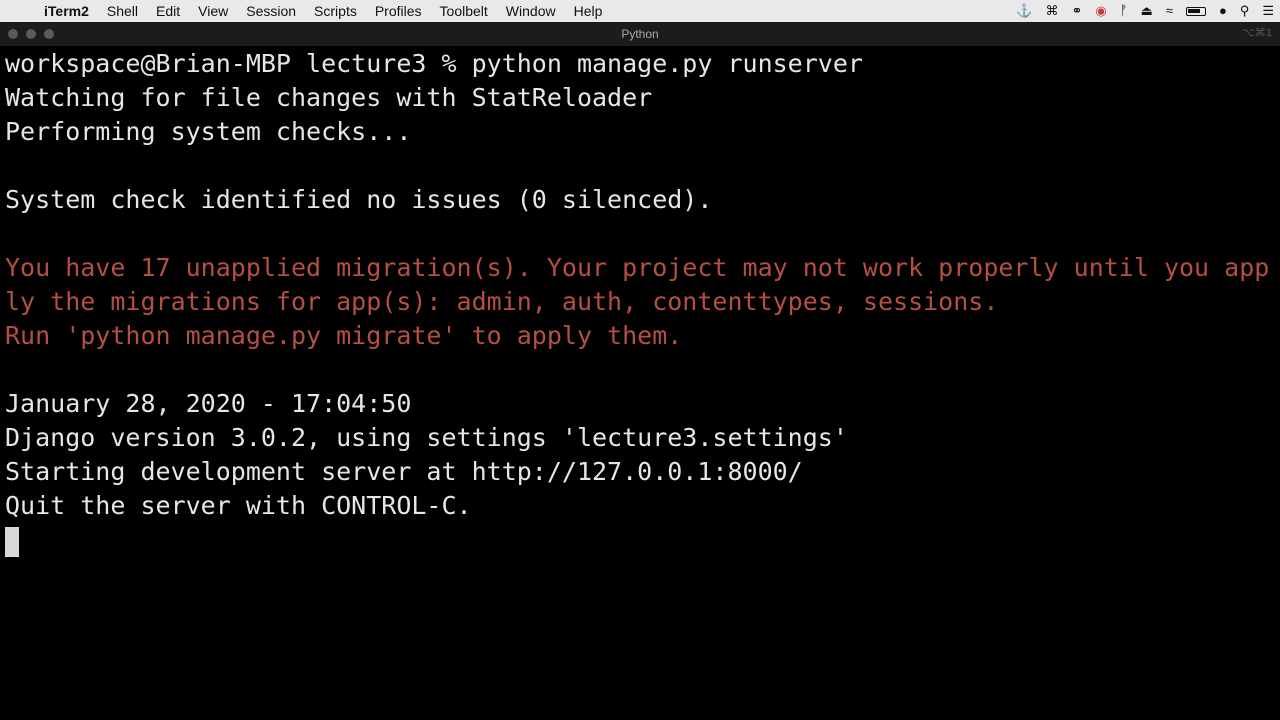  Describe the element at coordinates (208, 403) in the screenshot. I see `terminal-line: January 28, 2020 - 17:04:50` at that location.